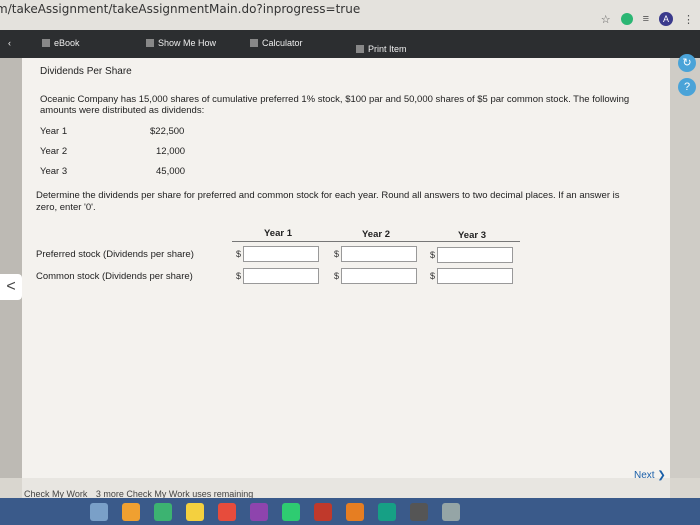  I want to click on common-stock-row-label: Common stock (Dividends per share), so click(114, 276).